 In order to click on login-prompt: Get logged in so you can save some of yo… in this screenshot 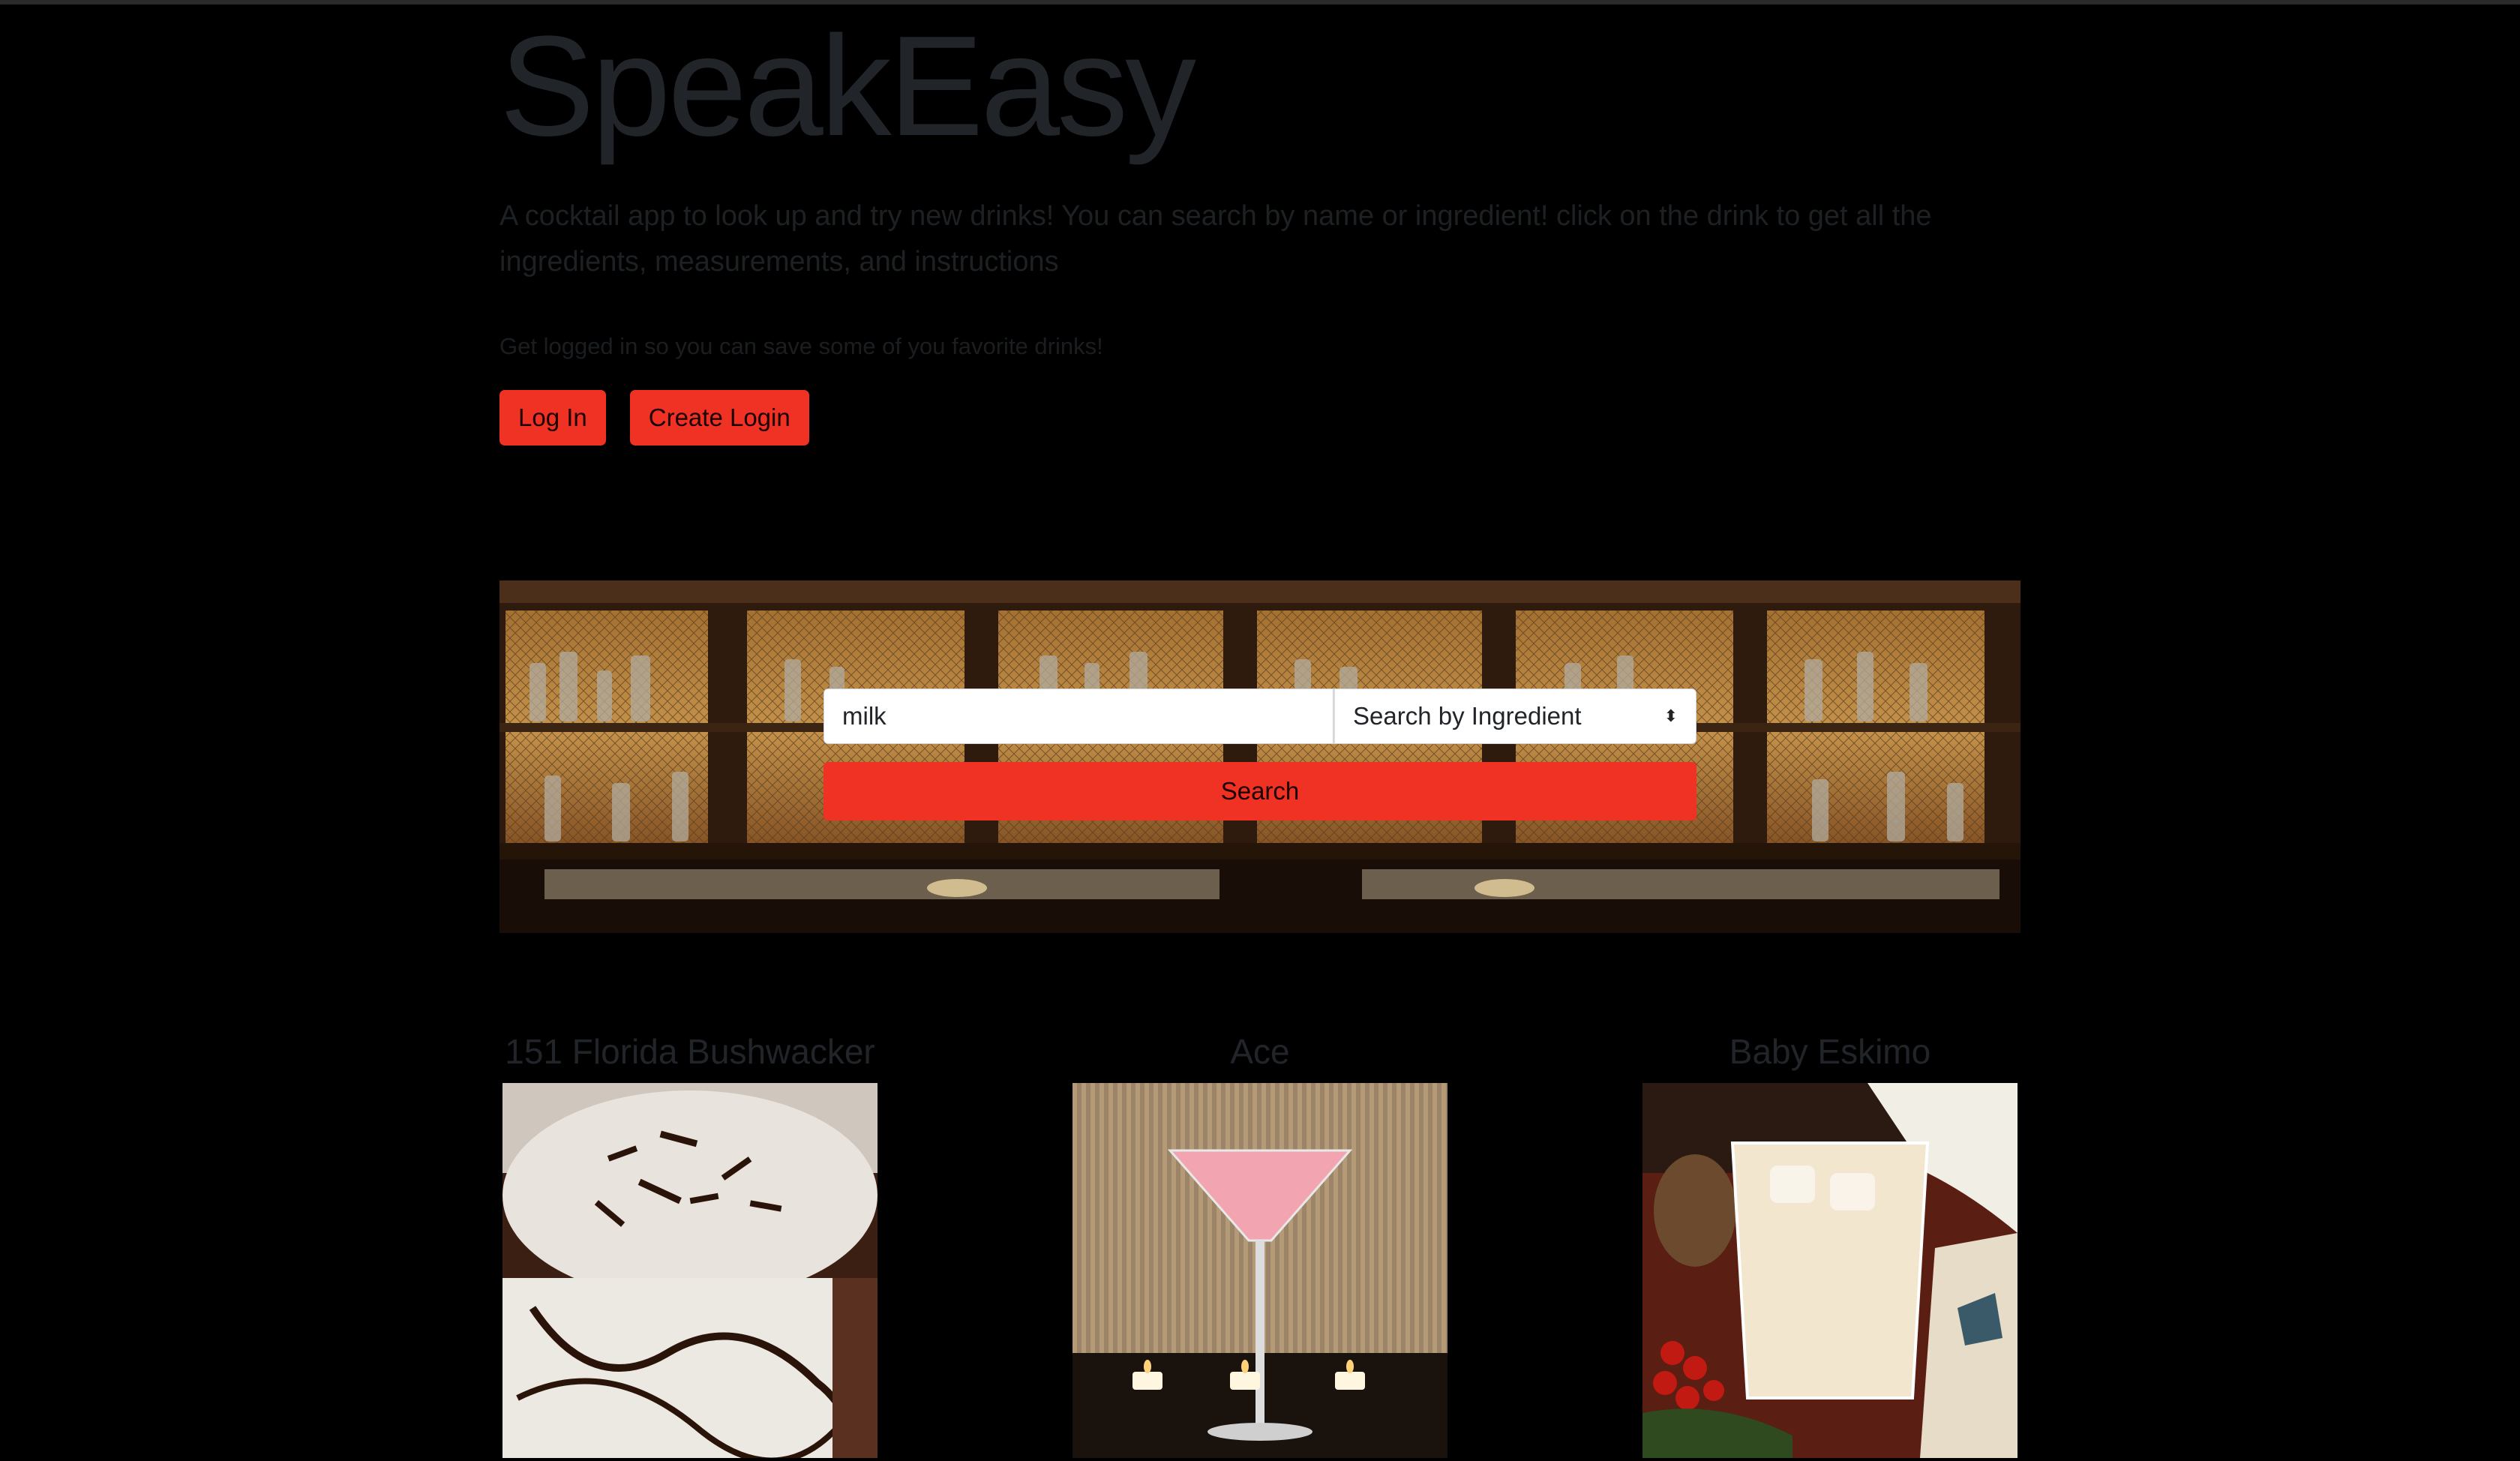, I will do `click(801, 346)`.